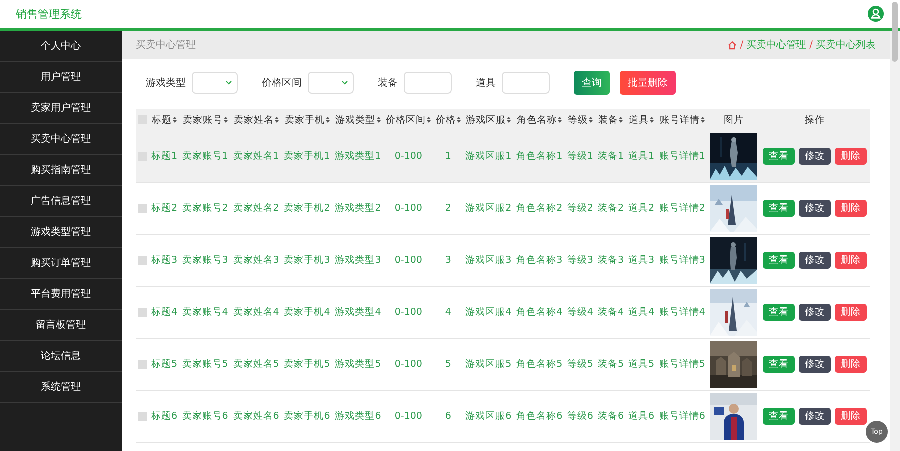 The height and width of the screenshot is (451, 900). What do you see at coordinates (345, 83) in the screenshot?
I see `chevron-icon` at bounding box center [345, 83].